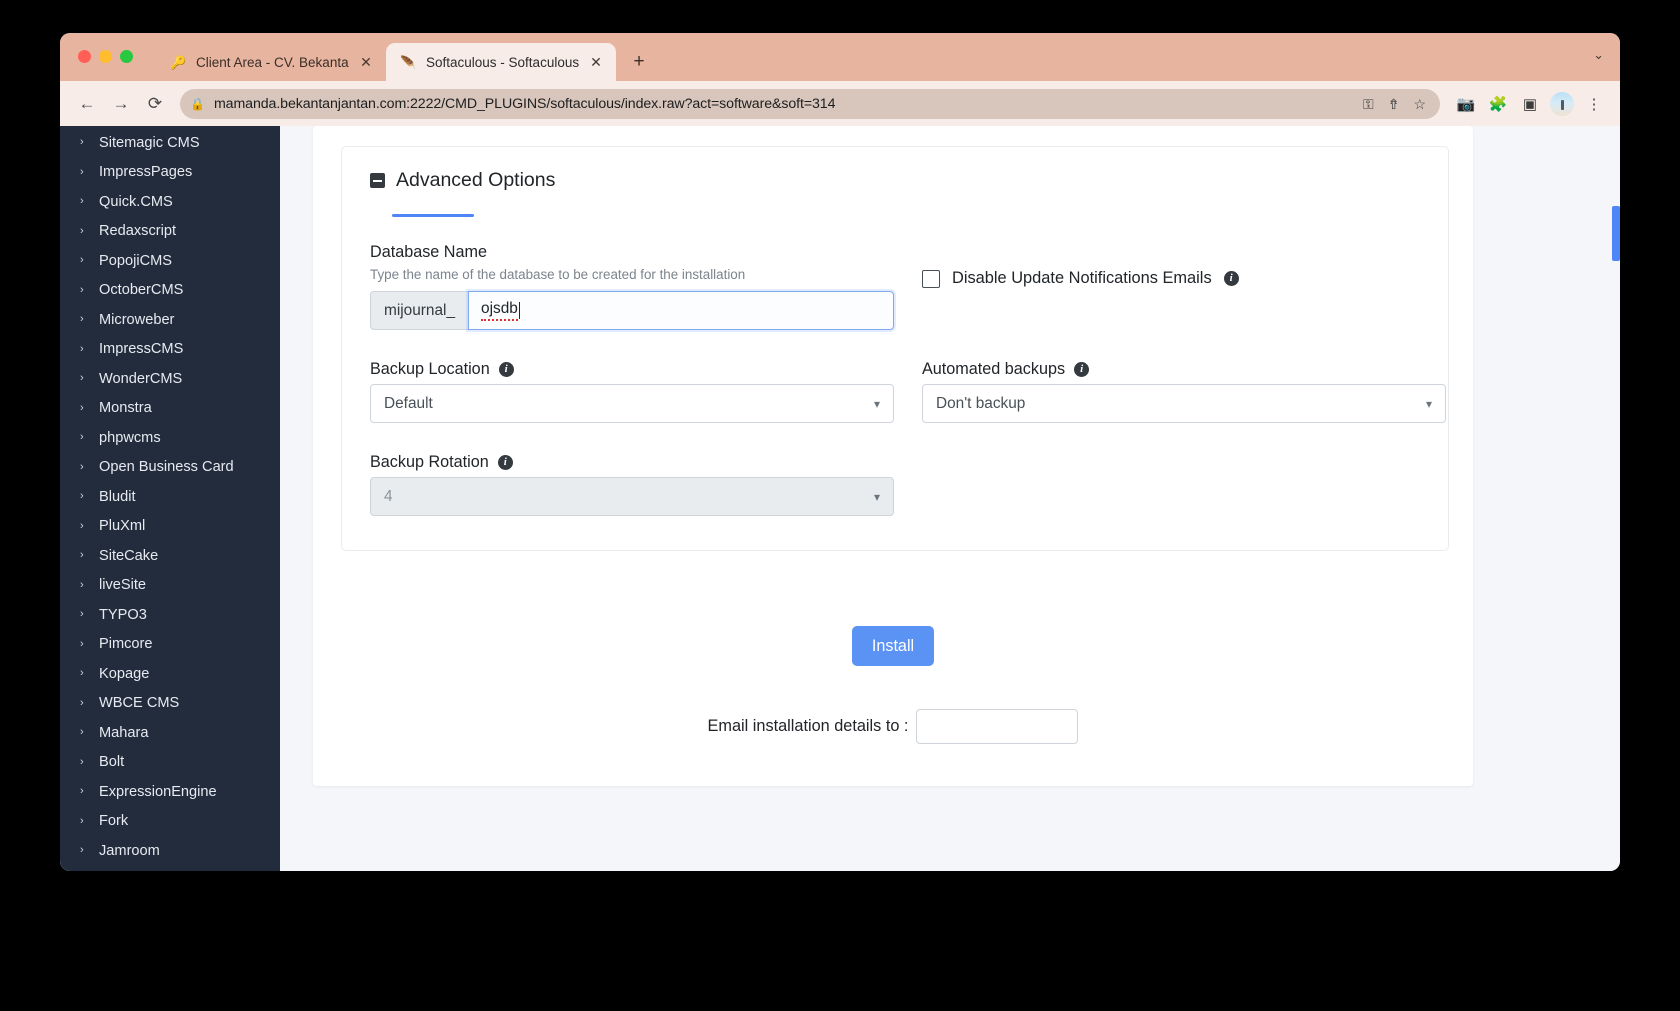 The width and height of the screenshot is (1680, 1011). Describe the element at coordinates (895, 180) in the screenshot. I see `advanced-options-header: Advanced Options` at that location.